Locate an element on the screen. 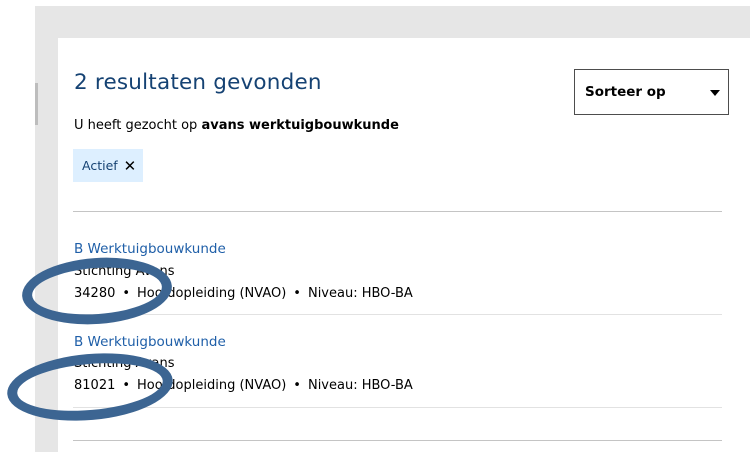 The image size is (750, 452). filter-chip-label: Actief is located at coordinates (100, 165).